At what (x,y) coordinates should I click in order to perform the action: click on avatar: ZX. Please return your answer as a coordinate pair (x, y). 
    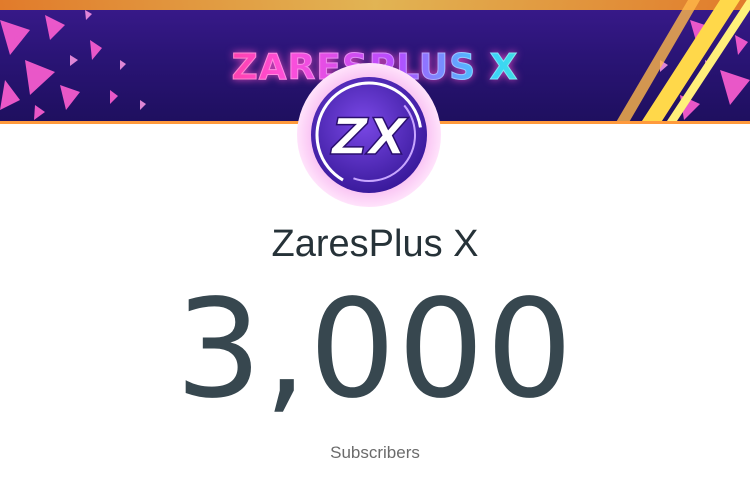
    Looking at the image, I should click on (369, 135).